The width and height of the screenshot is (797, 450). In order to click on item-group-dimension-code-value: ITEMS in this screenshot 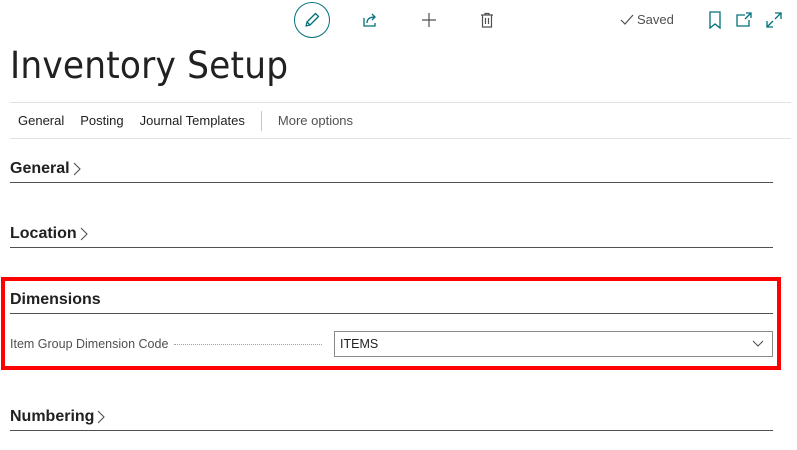, I will do `click(359, 344)`.